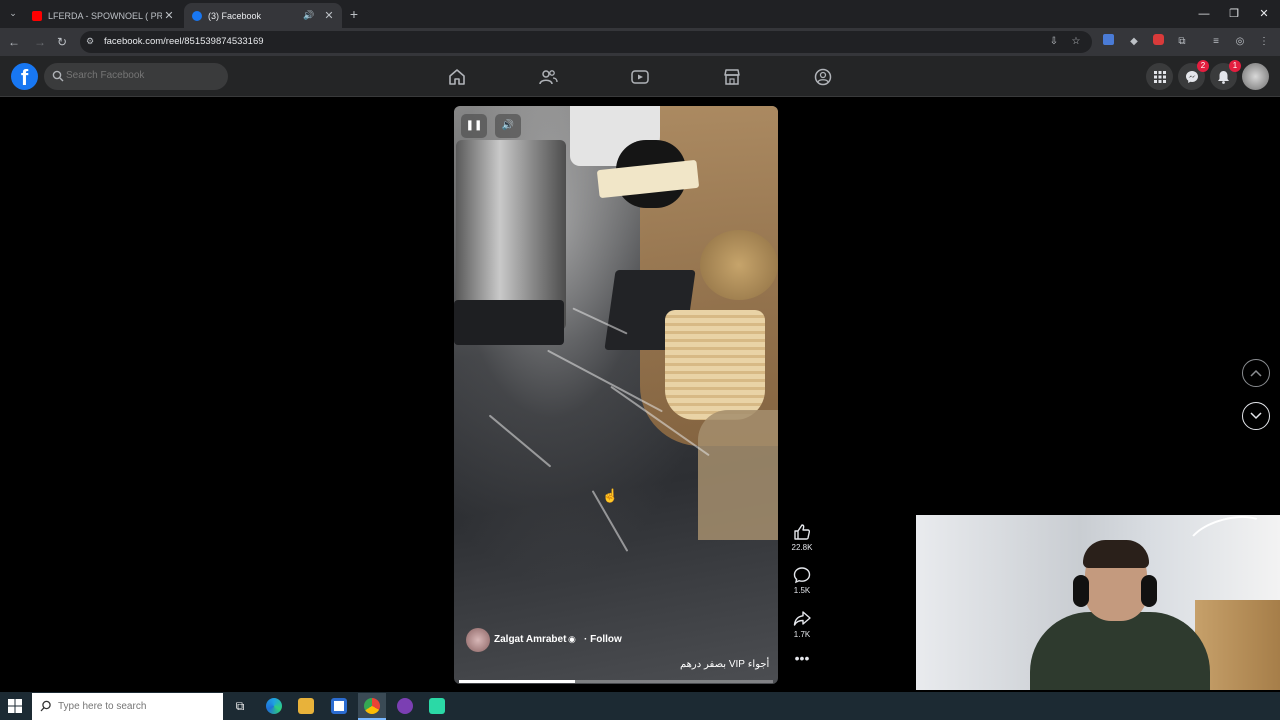 The width and height of the screenshot is (1280, 720). I want to click on globe-icon: ◉, so click(572, 639).